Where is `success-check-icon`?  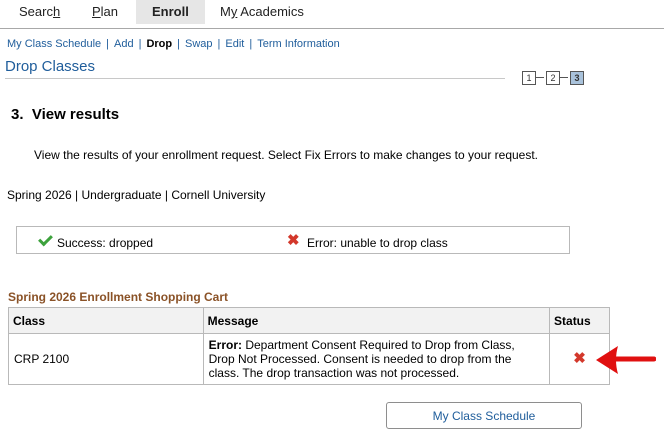
success-check-icon is located at coordinates (45, 239).